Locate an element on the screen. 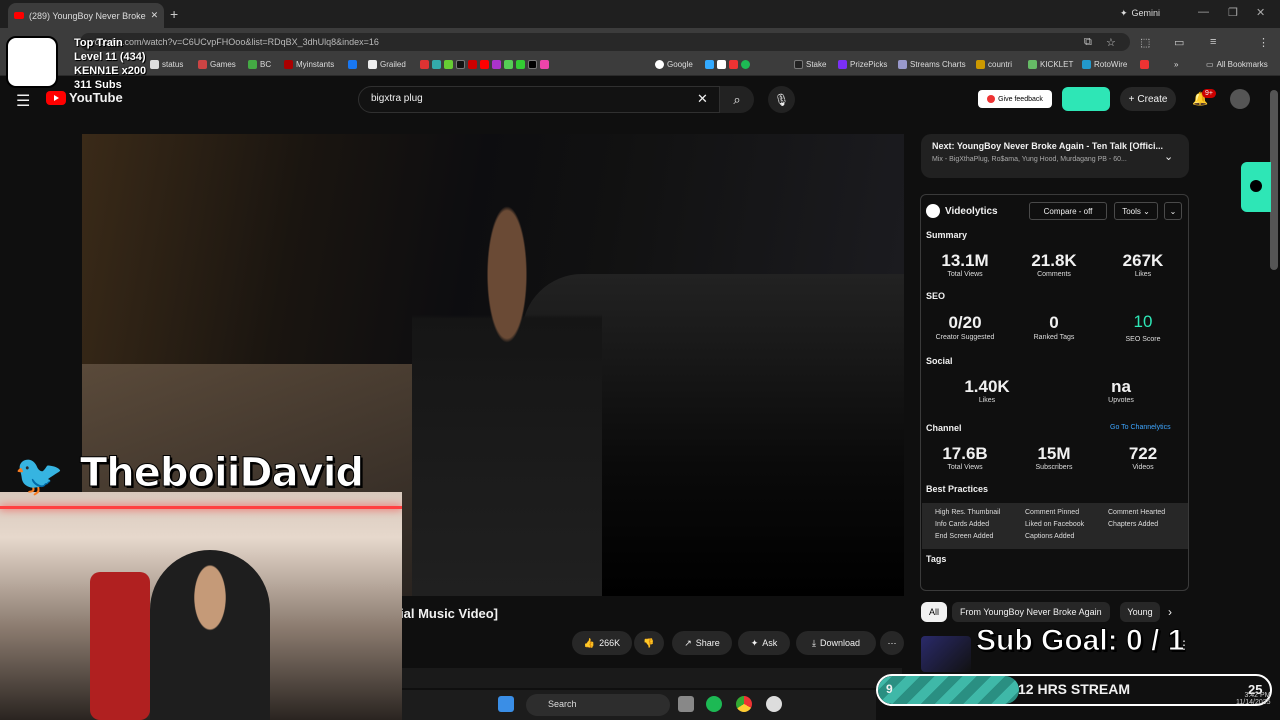 Image resolution: width=1280 pixels, height=720 pixels. video-title: ial Music Video] is located at coordinates (449, 613).